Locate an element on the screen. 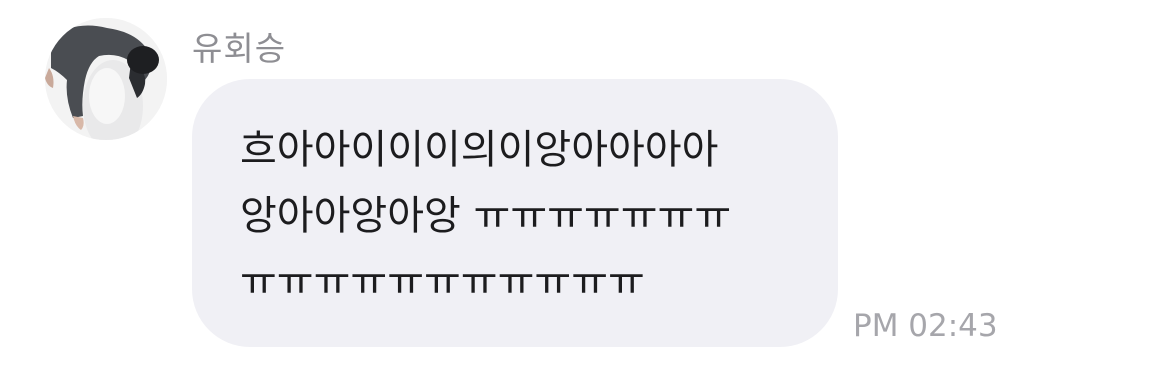 This screenshot has height=389, width=1170. profile-photo-image is located at coordinates (106, 79).